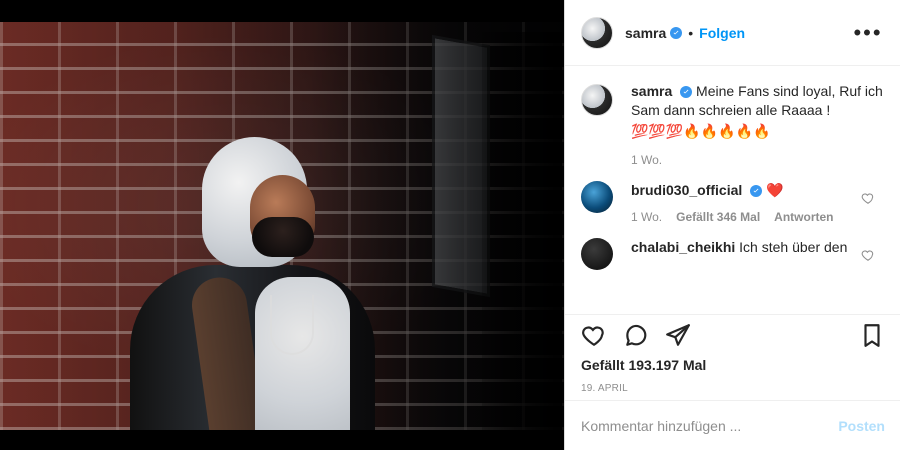 The width and height of the screenshot is (900, 450). I want to click on post-header: samra • Folgen •••, so click(732, 33).